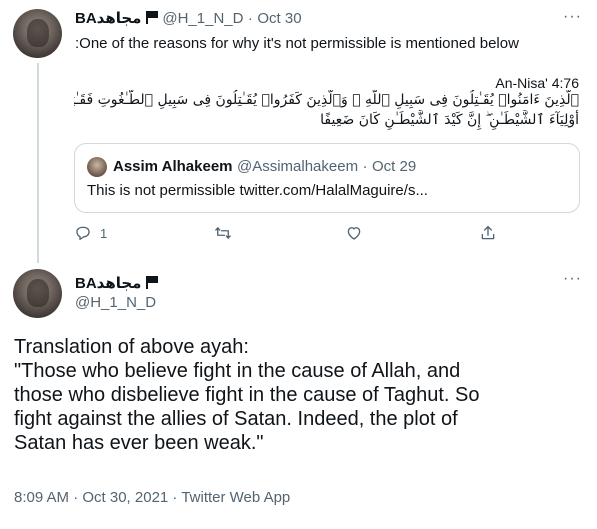  Describe the element at coordinates (289, 235) in the screenshot. I see `action-bar: 1` at that location.